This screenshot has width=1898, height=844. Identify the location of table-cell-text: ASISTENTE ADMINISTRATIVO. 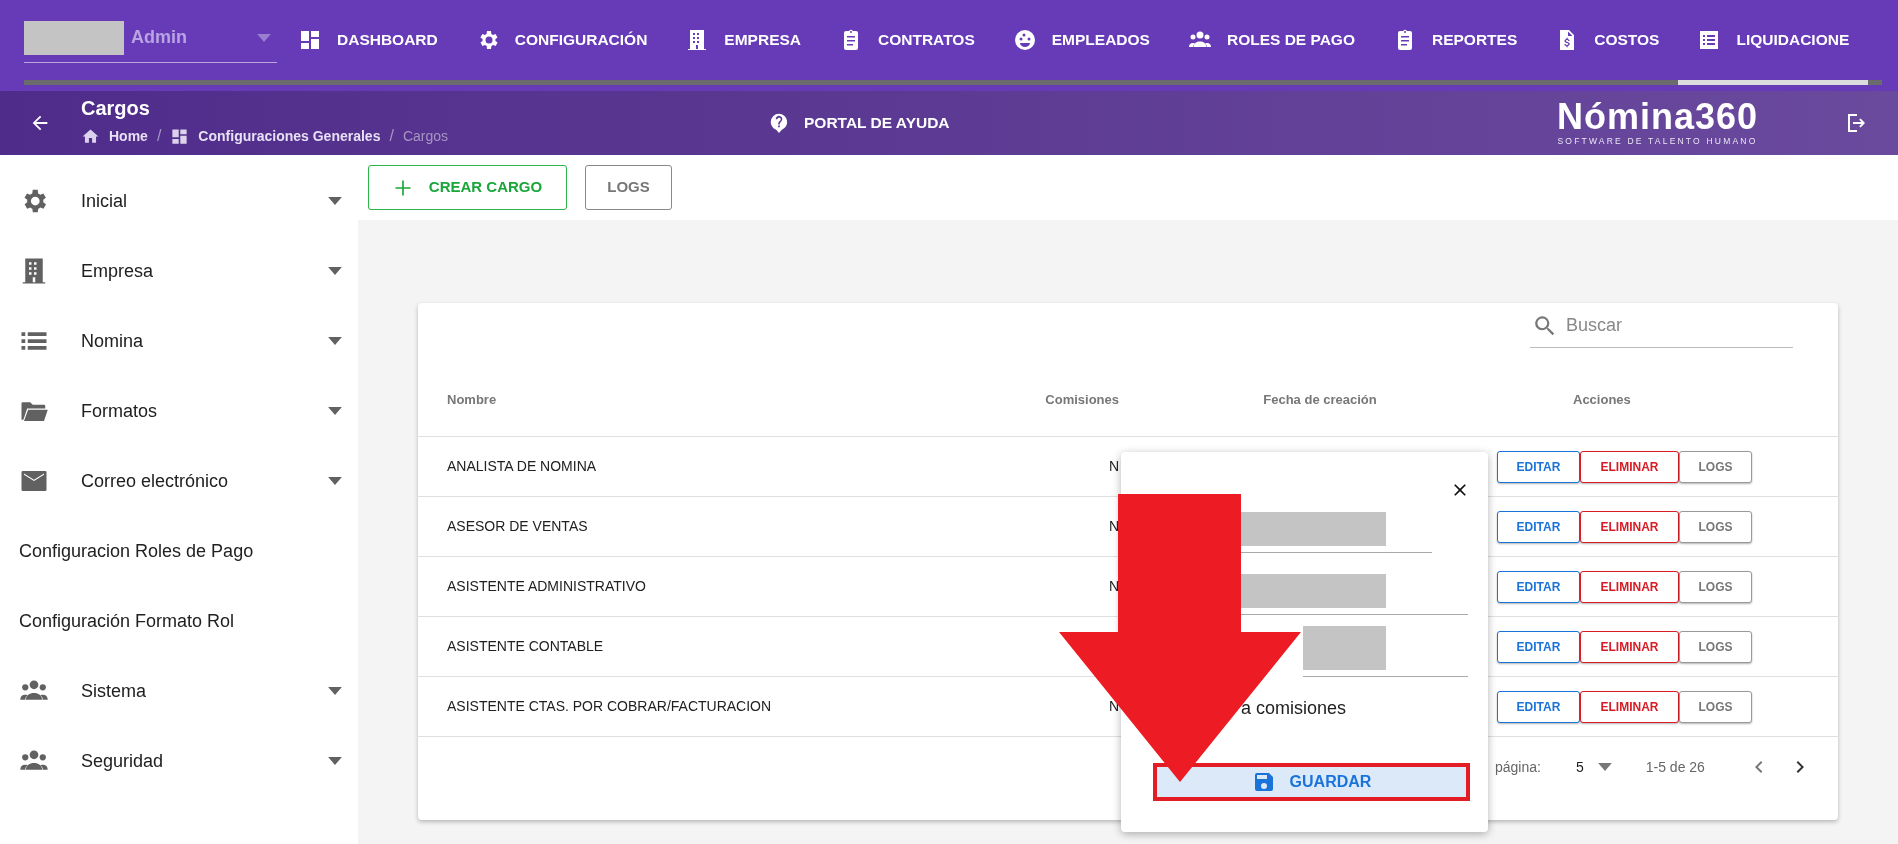
(546, 586).